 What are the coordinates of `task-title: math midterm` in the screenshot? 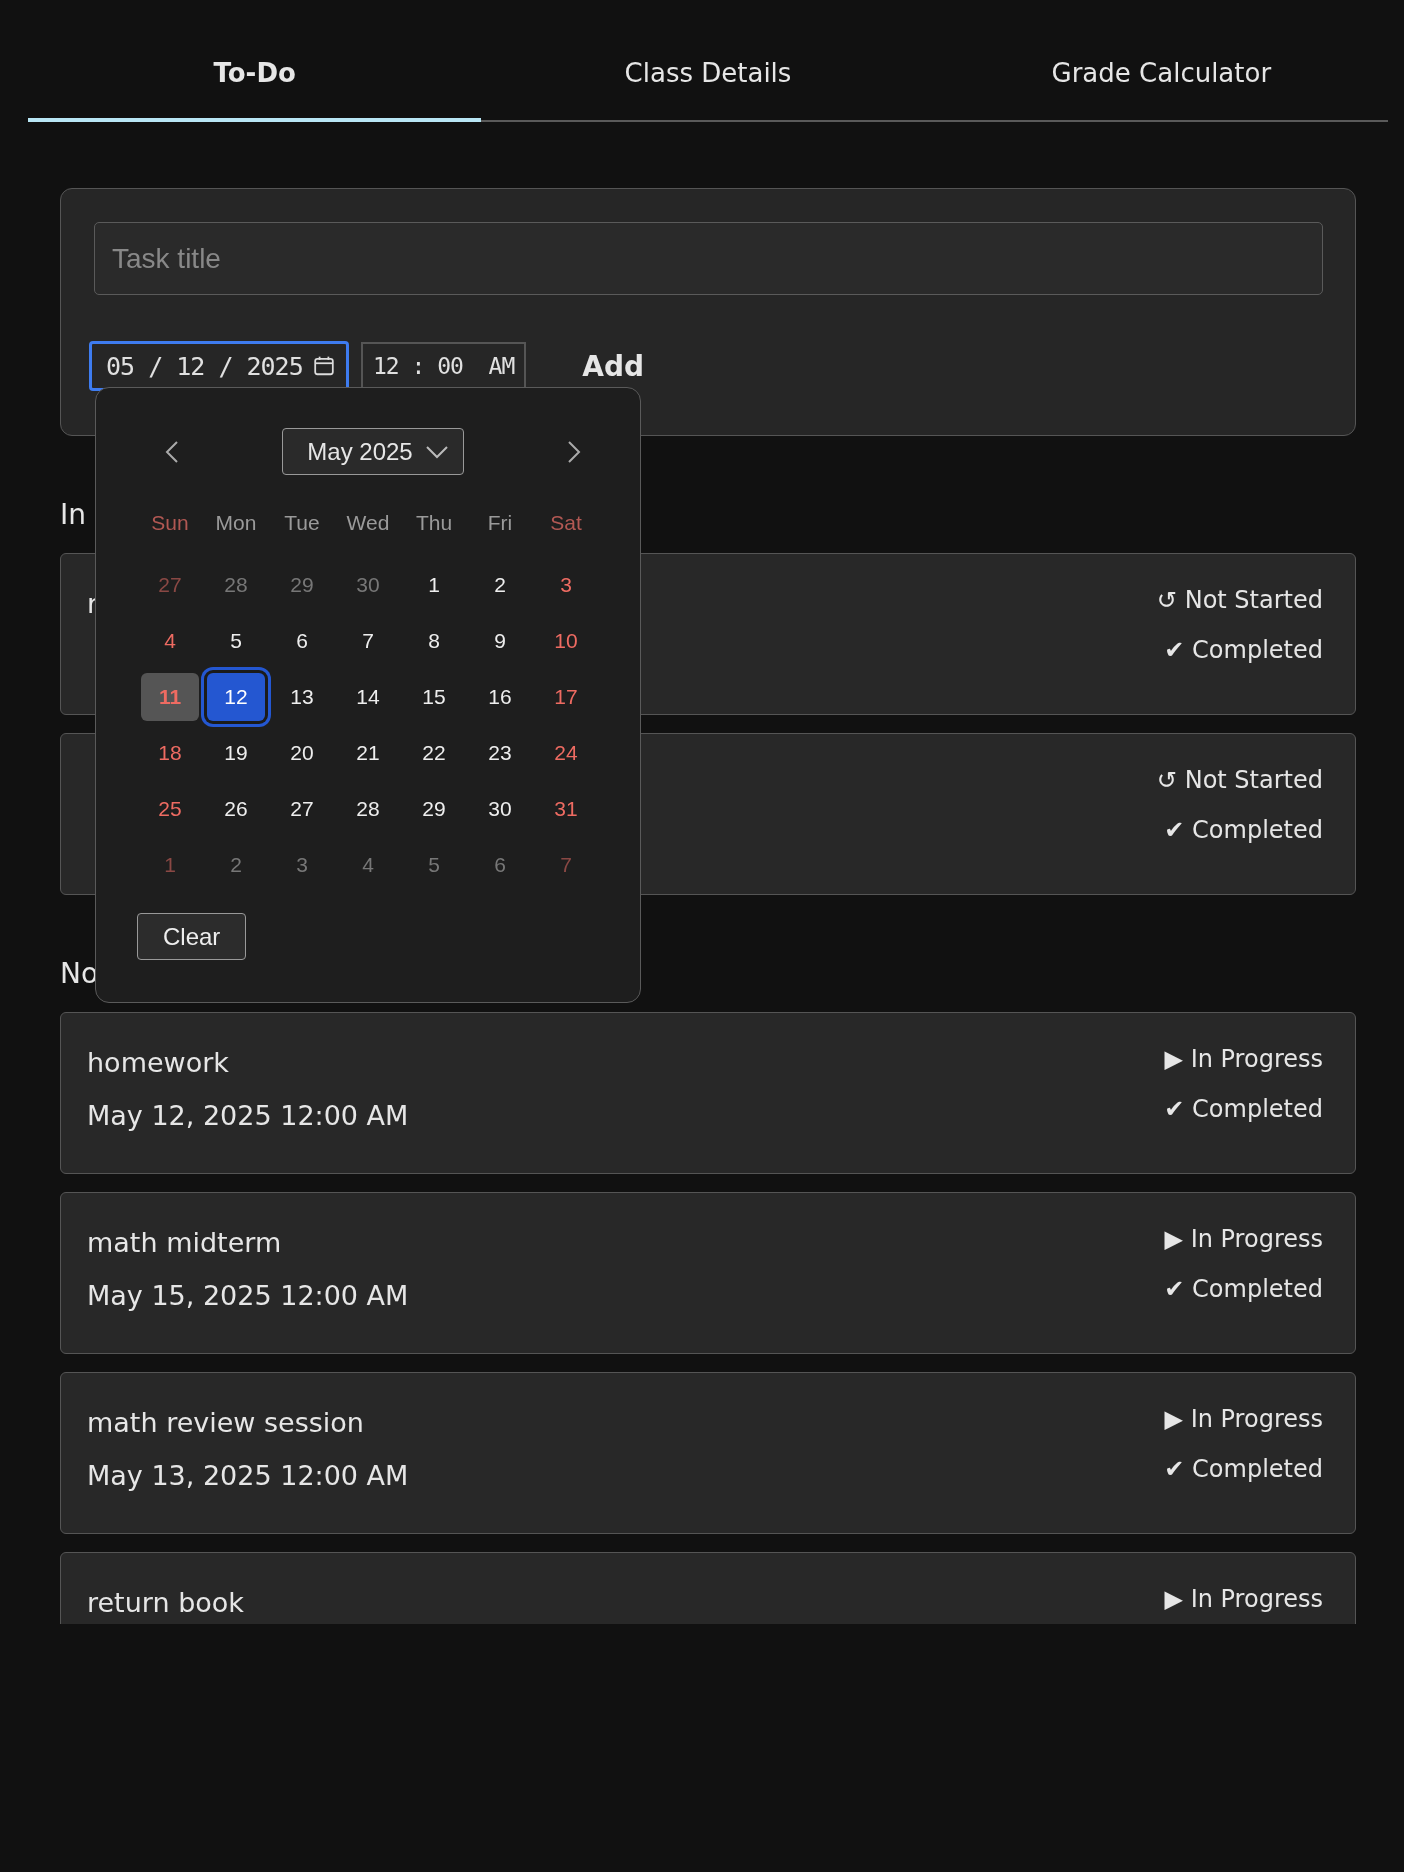 It's located at (185, 1242).